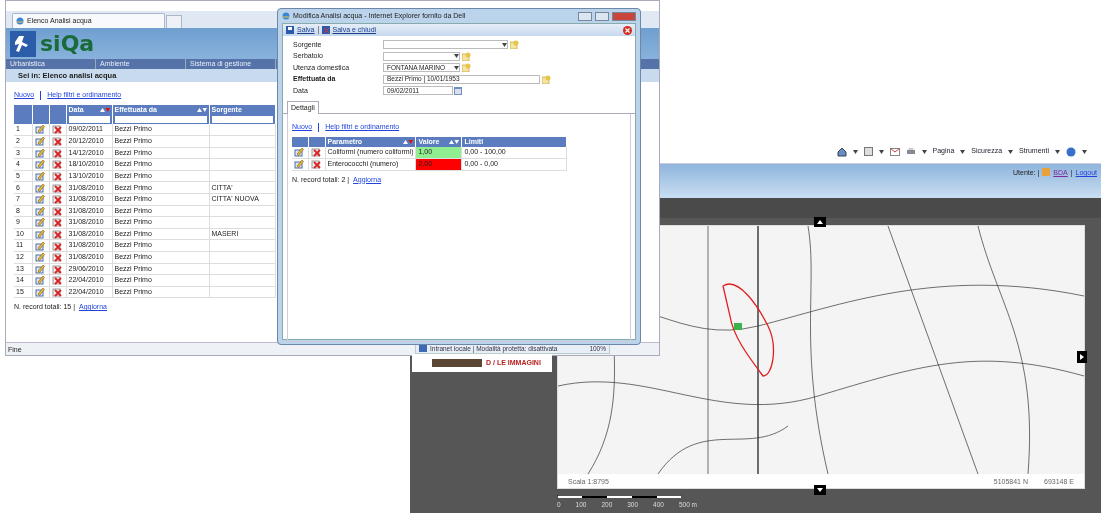 This screenshot has width=1101, height=513. I want to click on new-tab, so click(174, 21).